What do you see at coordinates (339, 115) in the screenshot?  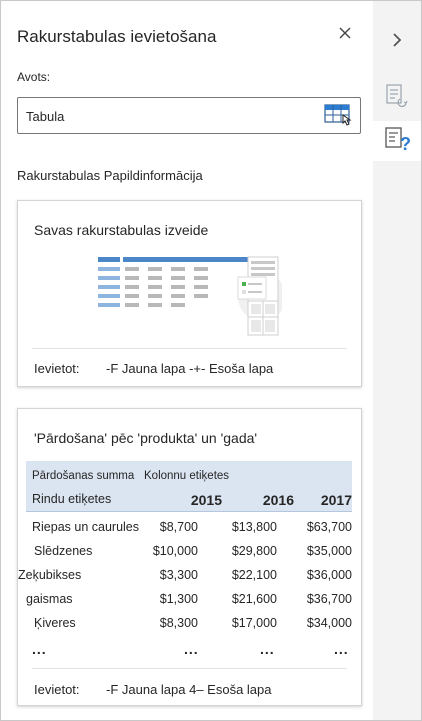 I see `range-picker-icon` at bounding box center [339, 115].